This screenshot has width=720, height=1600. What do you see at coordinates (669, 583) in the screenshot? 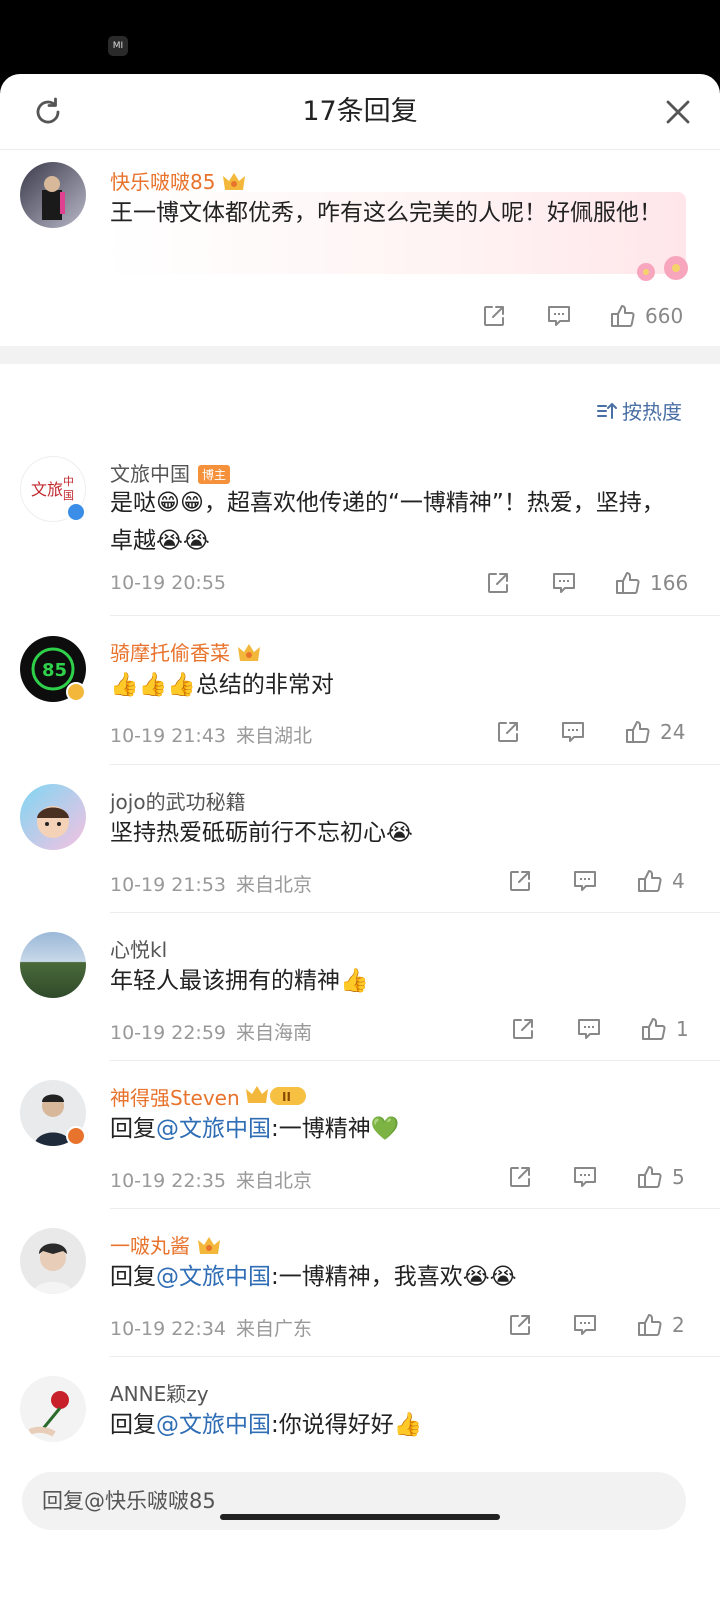
I see `like-count: 166` at bounding box center [669, 583].